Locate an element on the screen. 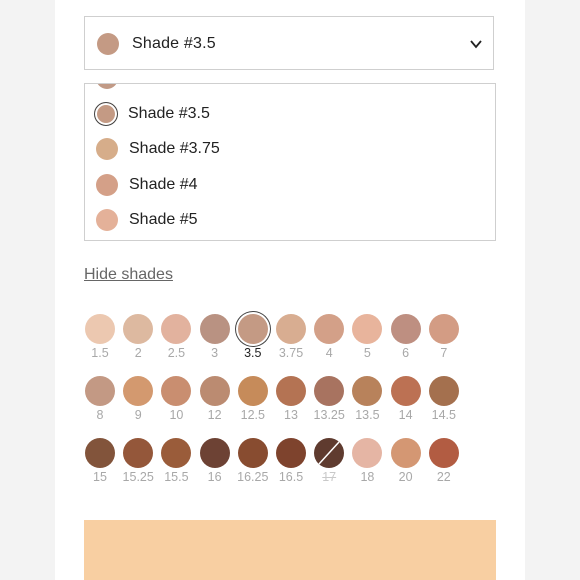 The width and height of the screenshot is (580, 580). shade-number: 14.5 is located at coordinates (443, 415).